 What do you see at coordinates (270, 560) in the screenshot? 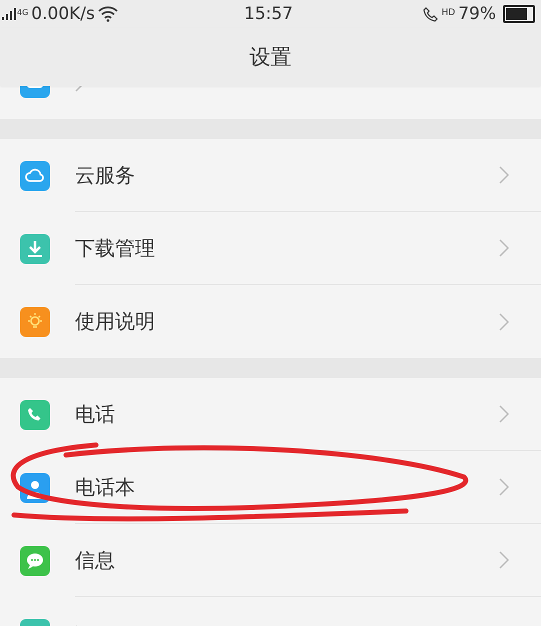
I see `settings-item: 信息` at bounding box center [270, 560].